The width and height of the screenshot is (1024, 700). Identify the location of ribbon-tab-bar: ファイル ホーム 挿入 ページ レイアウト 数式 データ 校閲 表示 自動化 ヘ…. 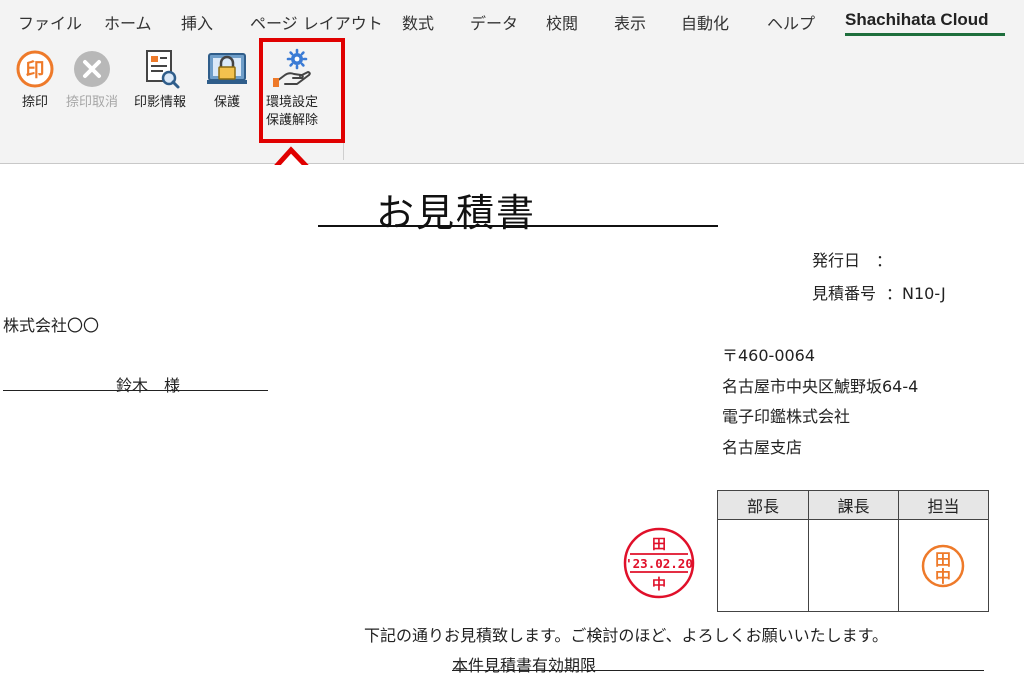
(512, 20).